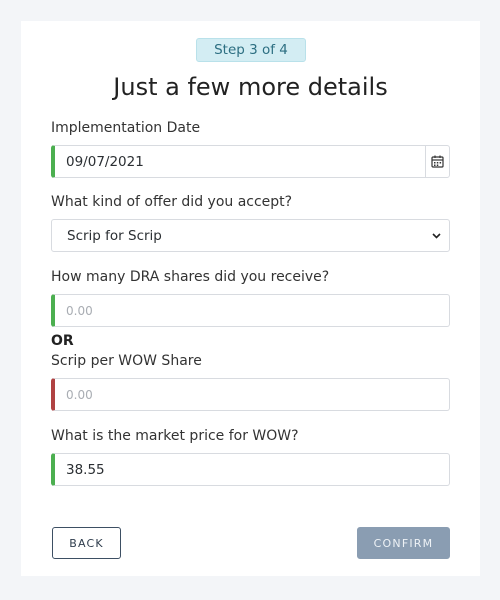 The image size is (500, 600). Describe the element at coordinates (175, 436) in the screenshot. I see `market-price-label: What is the market price for WOW?` at that location.